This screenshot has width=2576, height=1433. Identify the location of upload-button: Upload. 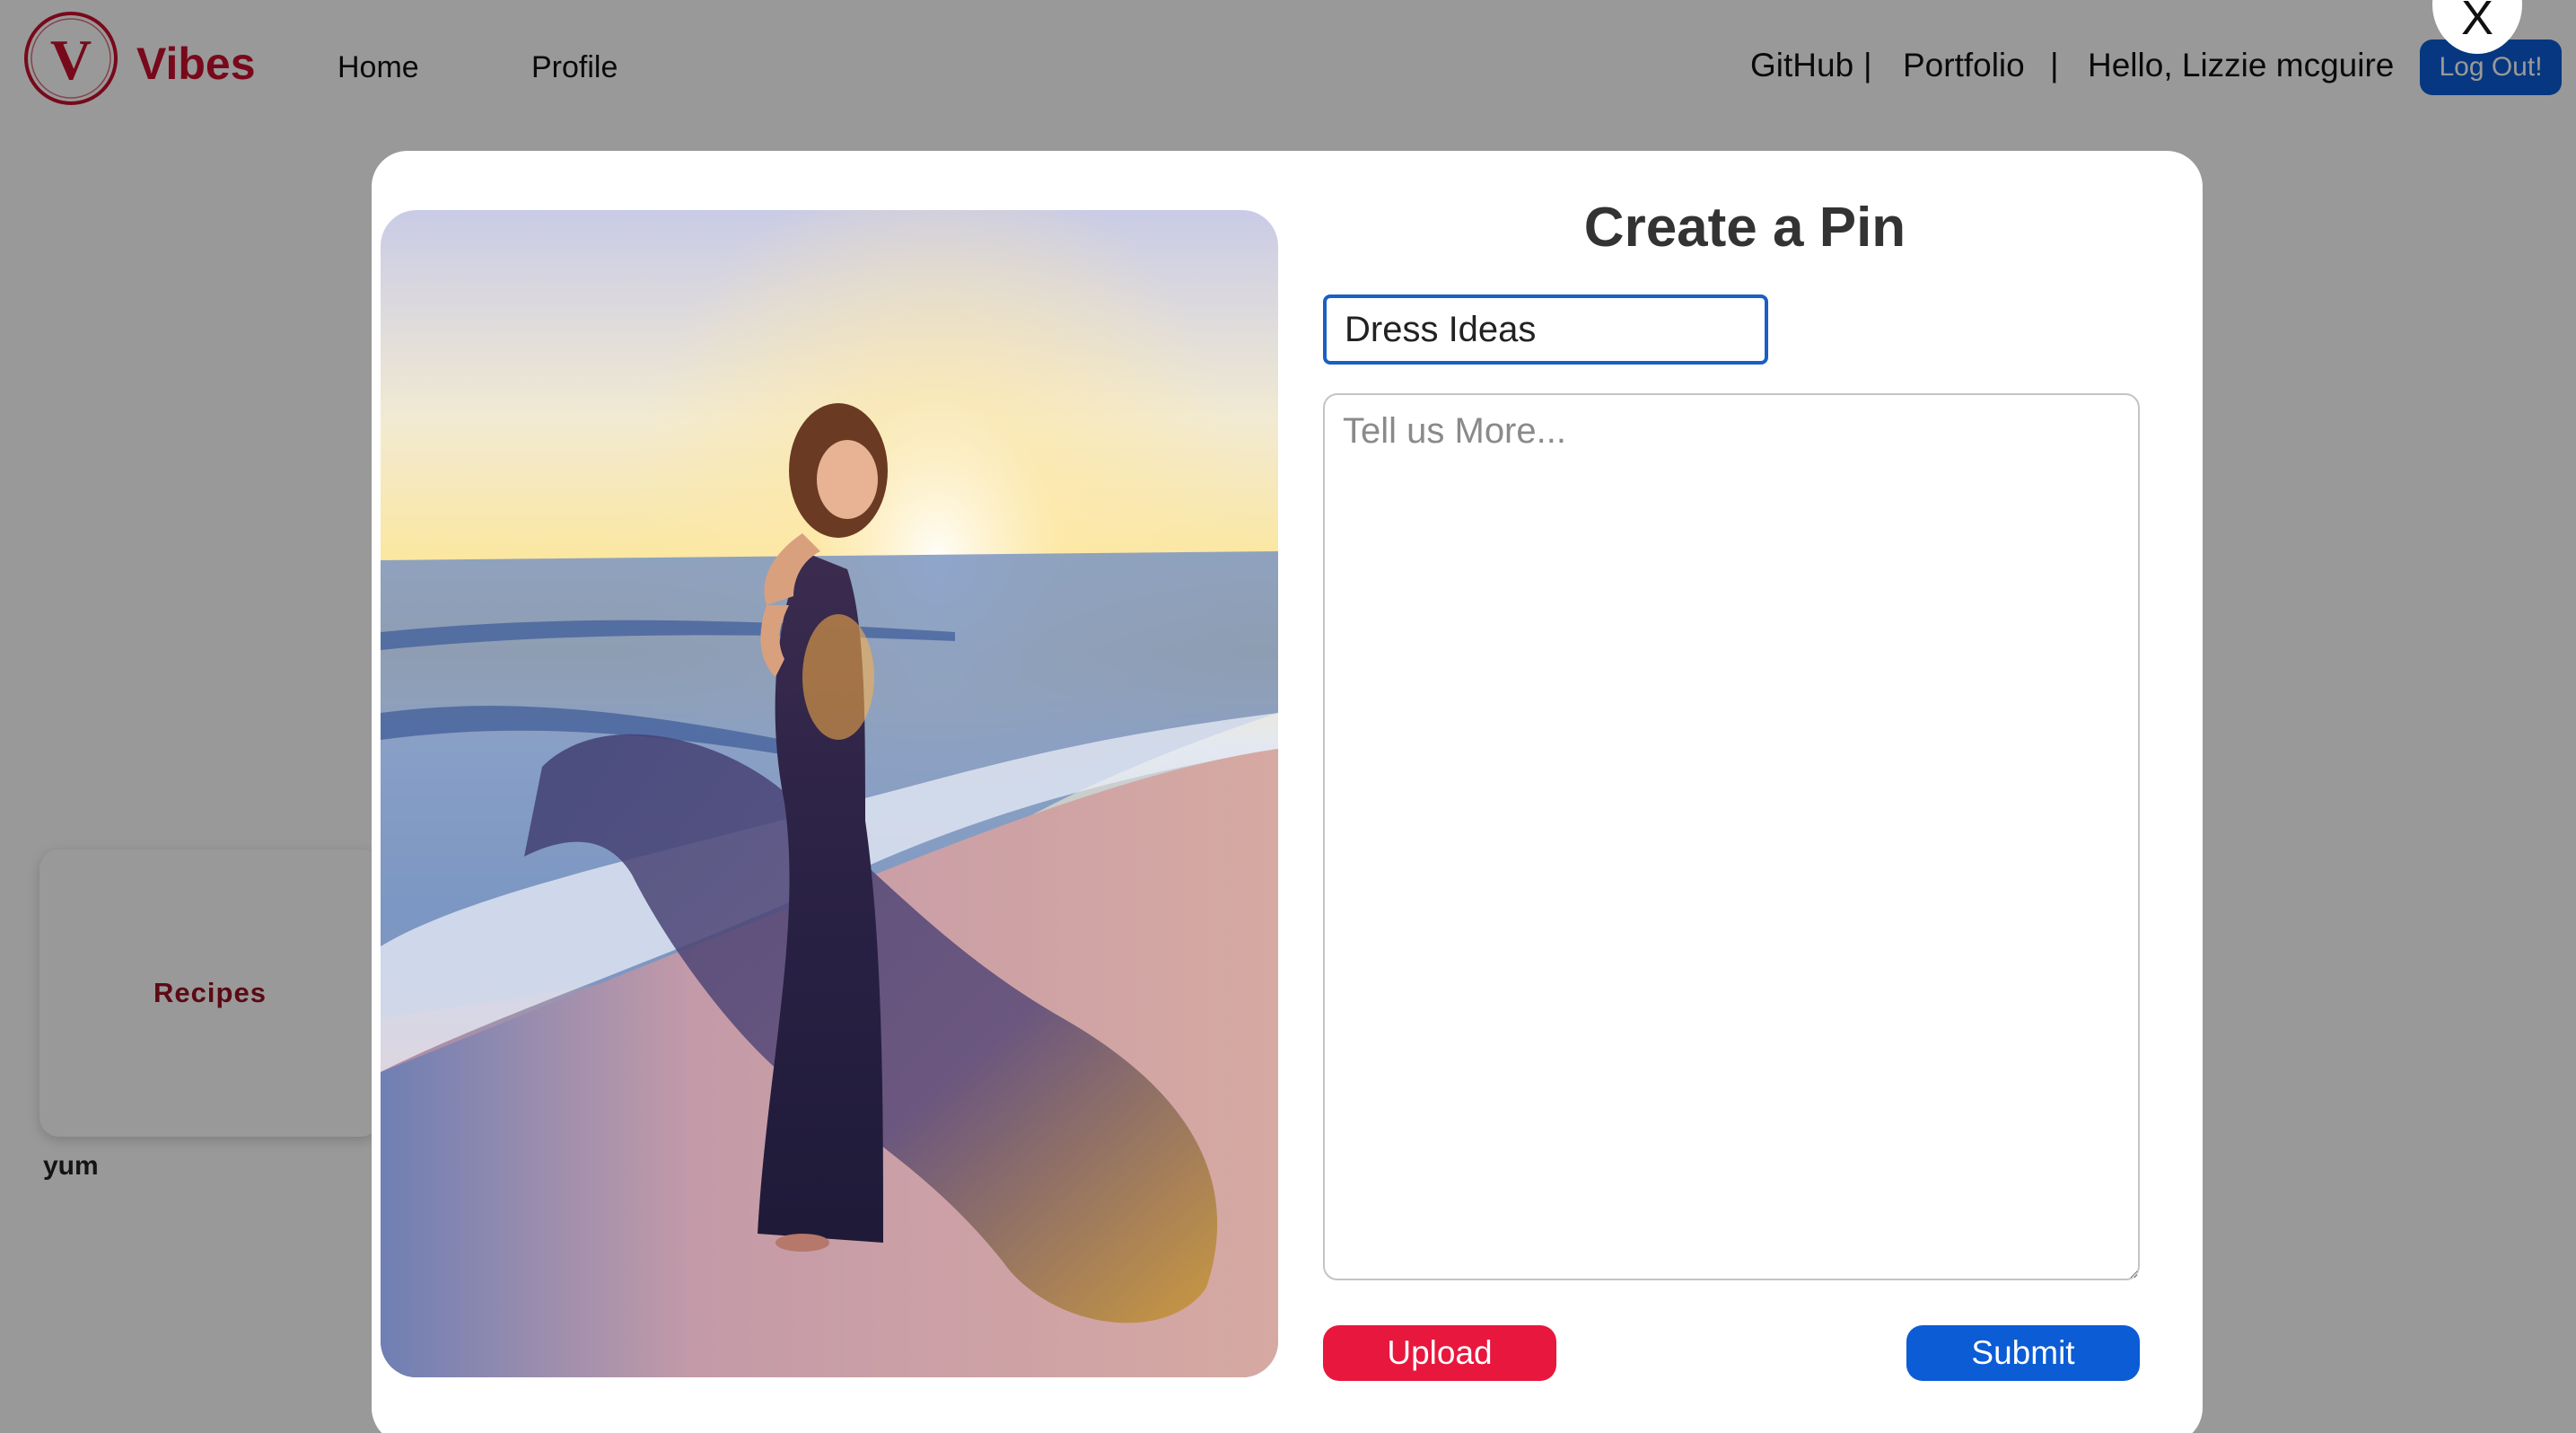
(1439, 1353).